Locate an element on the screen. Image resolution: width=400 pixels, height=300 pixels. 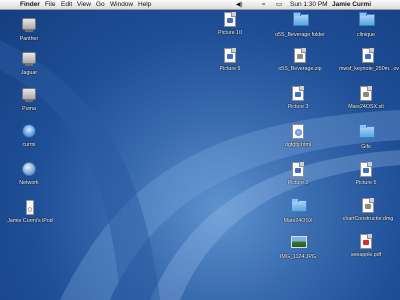
desktop-item-picture-10: Picture 10 is located at coordinates (230, 24).